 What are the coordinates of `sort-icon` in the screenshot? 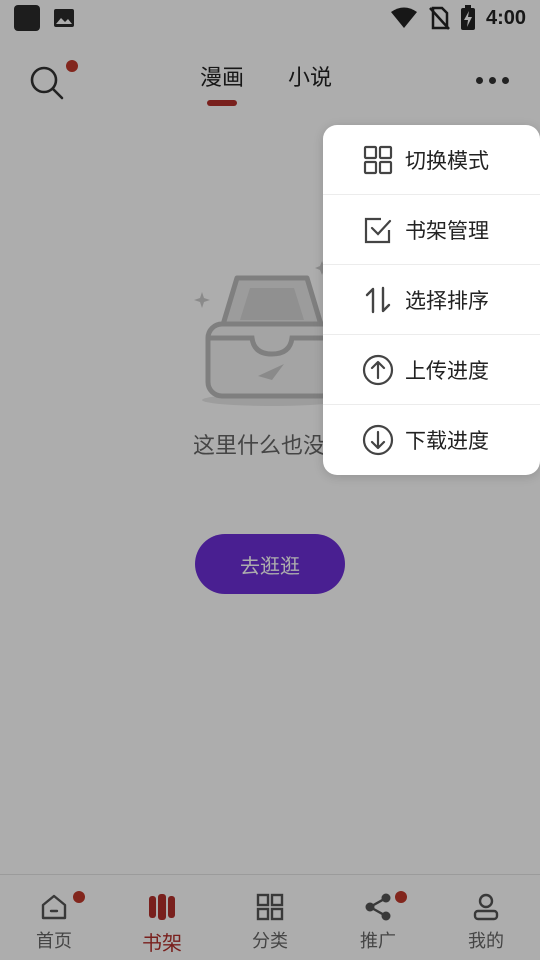 It's located at (378, 299).